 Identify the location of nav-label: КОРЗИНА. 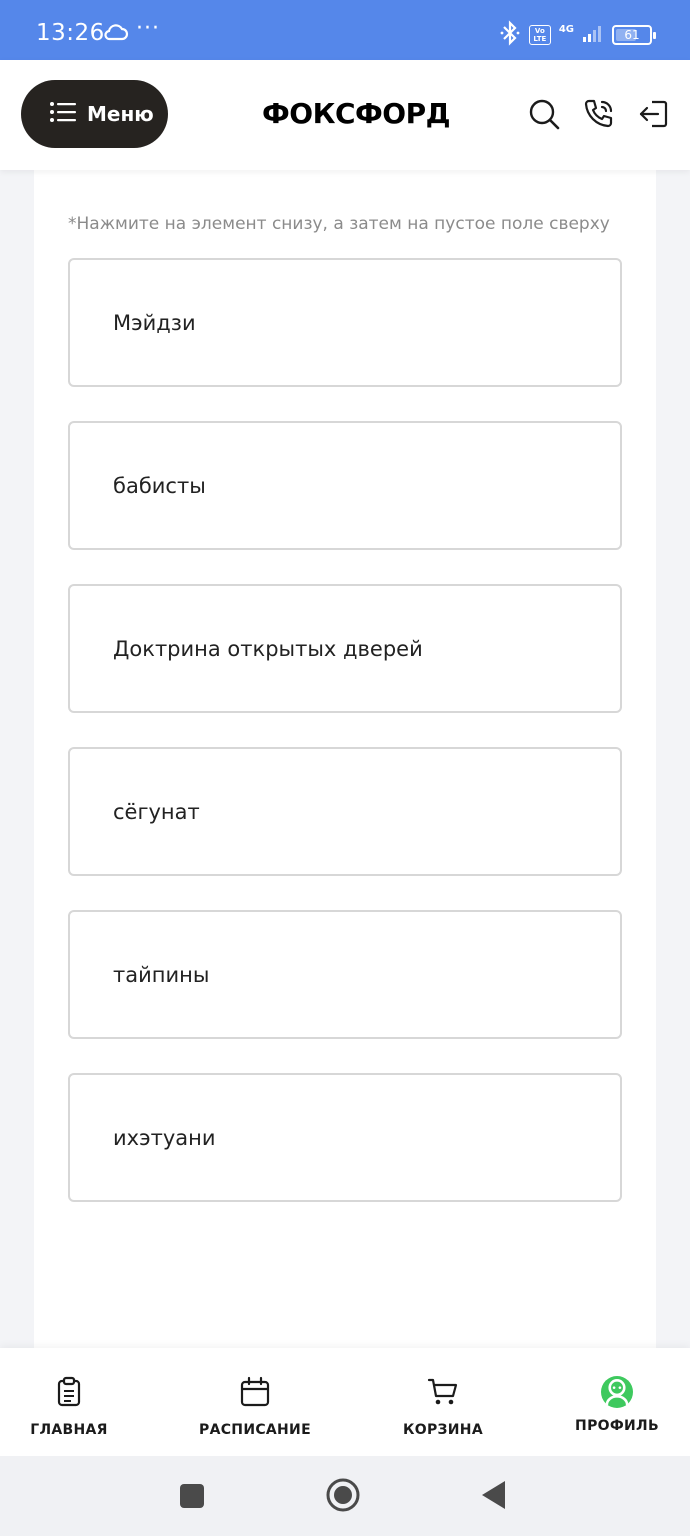
(443, 1430).